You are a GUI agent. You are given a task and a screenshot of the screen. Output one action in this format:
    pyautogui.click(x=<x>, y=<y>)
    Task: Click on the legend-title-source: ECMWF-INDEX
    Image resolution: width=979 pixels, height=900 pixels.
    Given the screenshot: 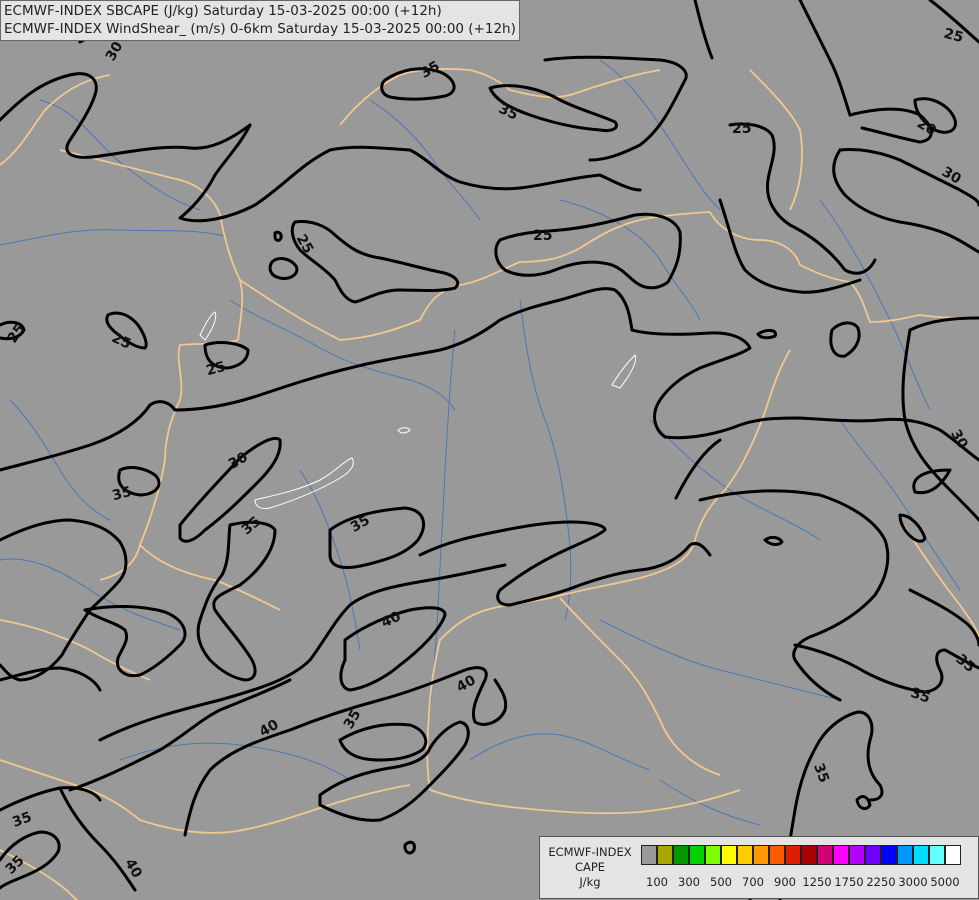 What is the action you would take?
    pyautogui.click(x=590, y=852)
    